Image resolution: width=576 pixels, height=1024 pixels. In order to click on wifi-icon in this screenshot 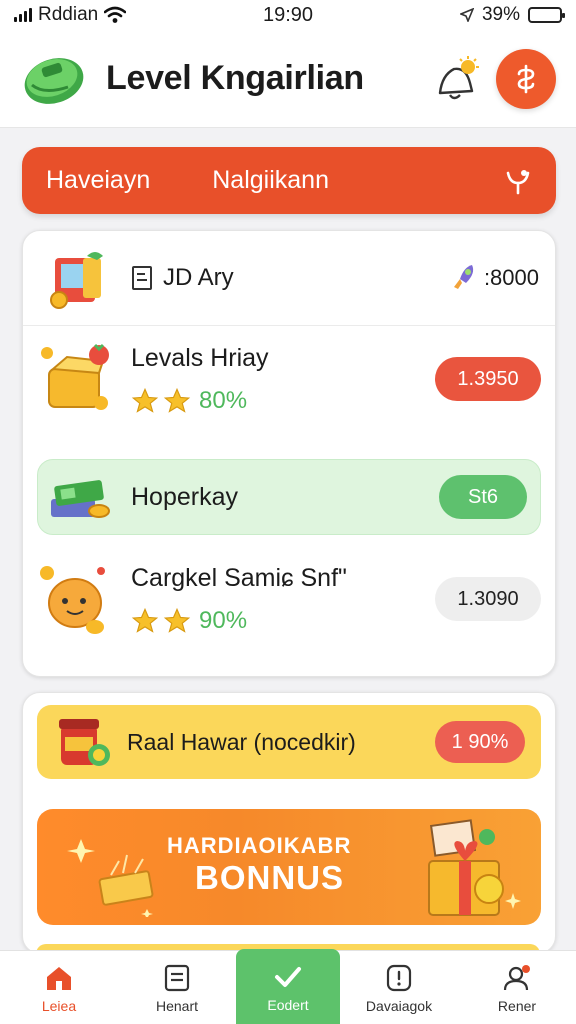, I will do `click(115, 14)`.